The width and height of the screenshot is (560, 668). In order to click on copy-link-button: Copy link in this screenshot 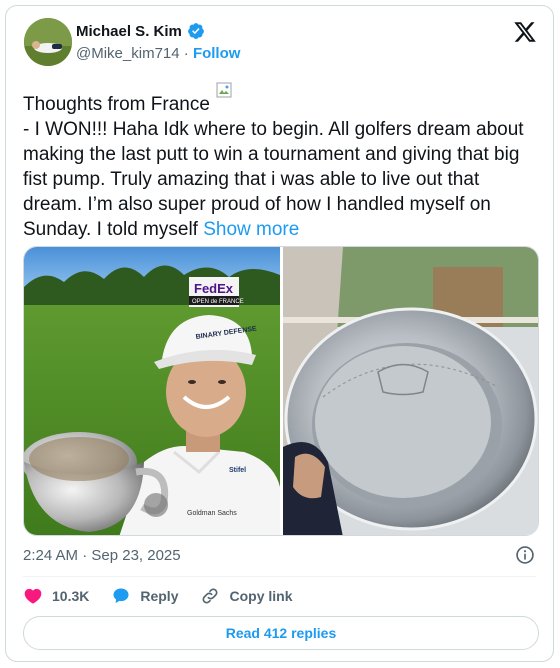, I will do `click(246, 596)`.